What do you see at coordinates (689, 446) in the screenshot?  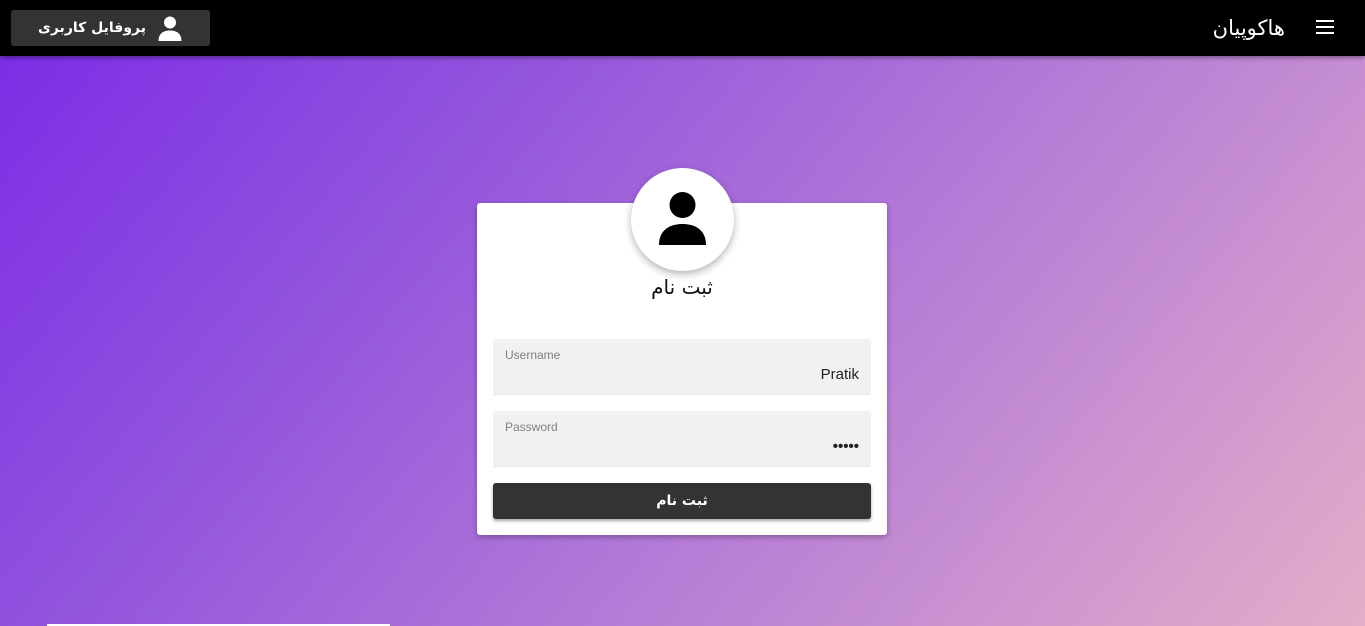 I see `password-input` at bounding box center [689, 446].